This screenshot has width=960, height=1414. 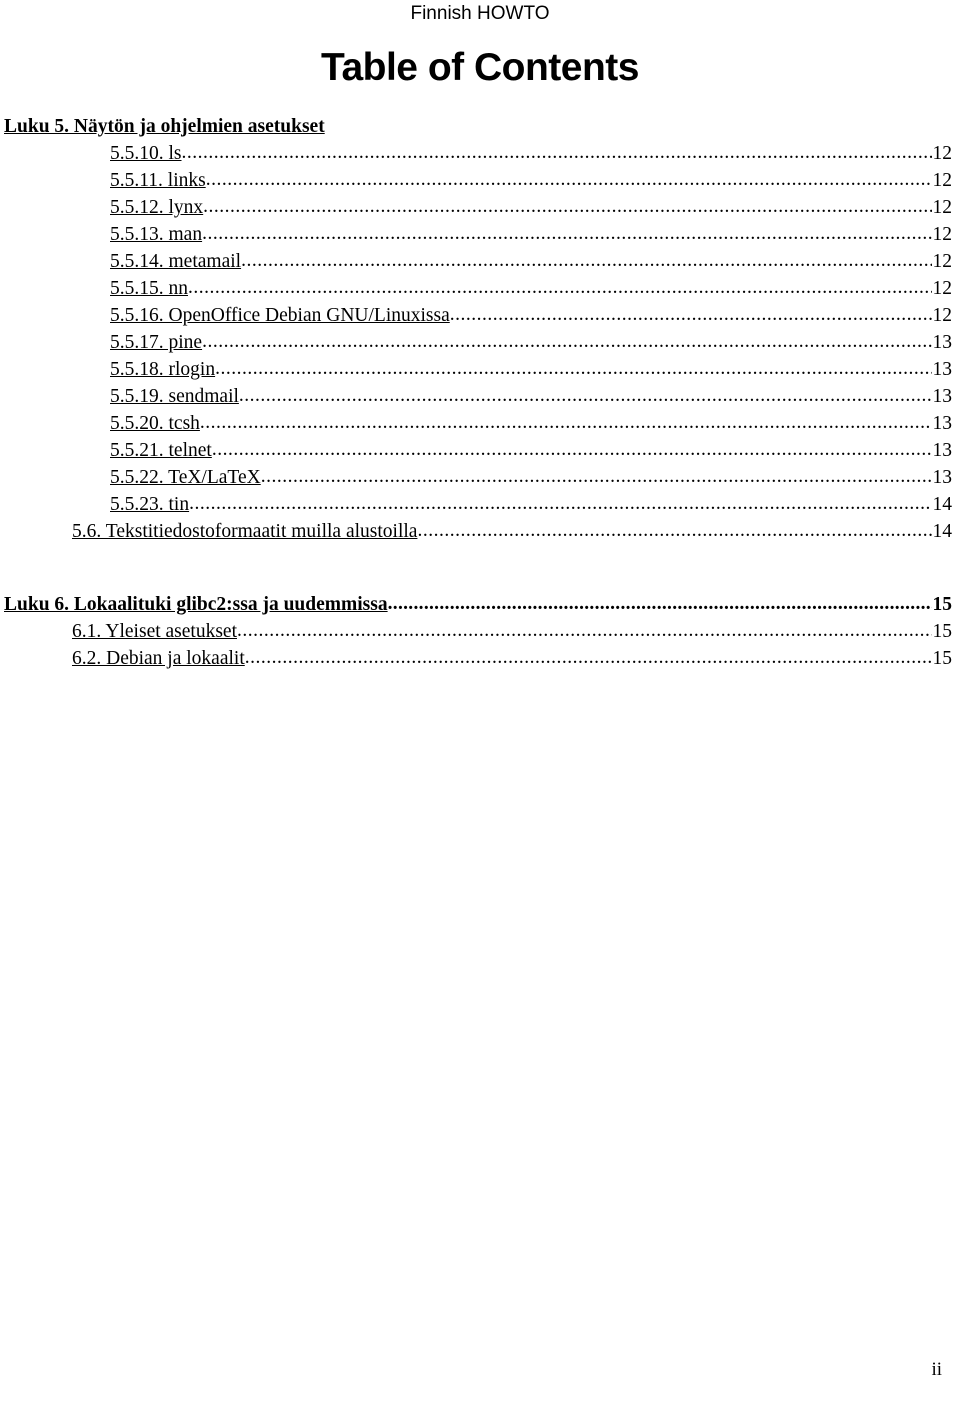 What do you see at coordinates (156, 342) in the screenshot?
I see `toc-entry-label: 5.5.17. pine` at bounding box center [156, 342].